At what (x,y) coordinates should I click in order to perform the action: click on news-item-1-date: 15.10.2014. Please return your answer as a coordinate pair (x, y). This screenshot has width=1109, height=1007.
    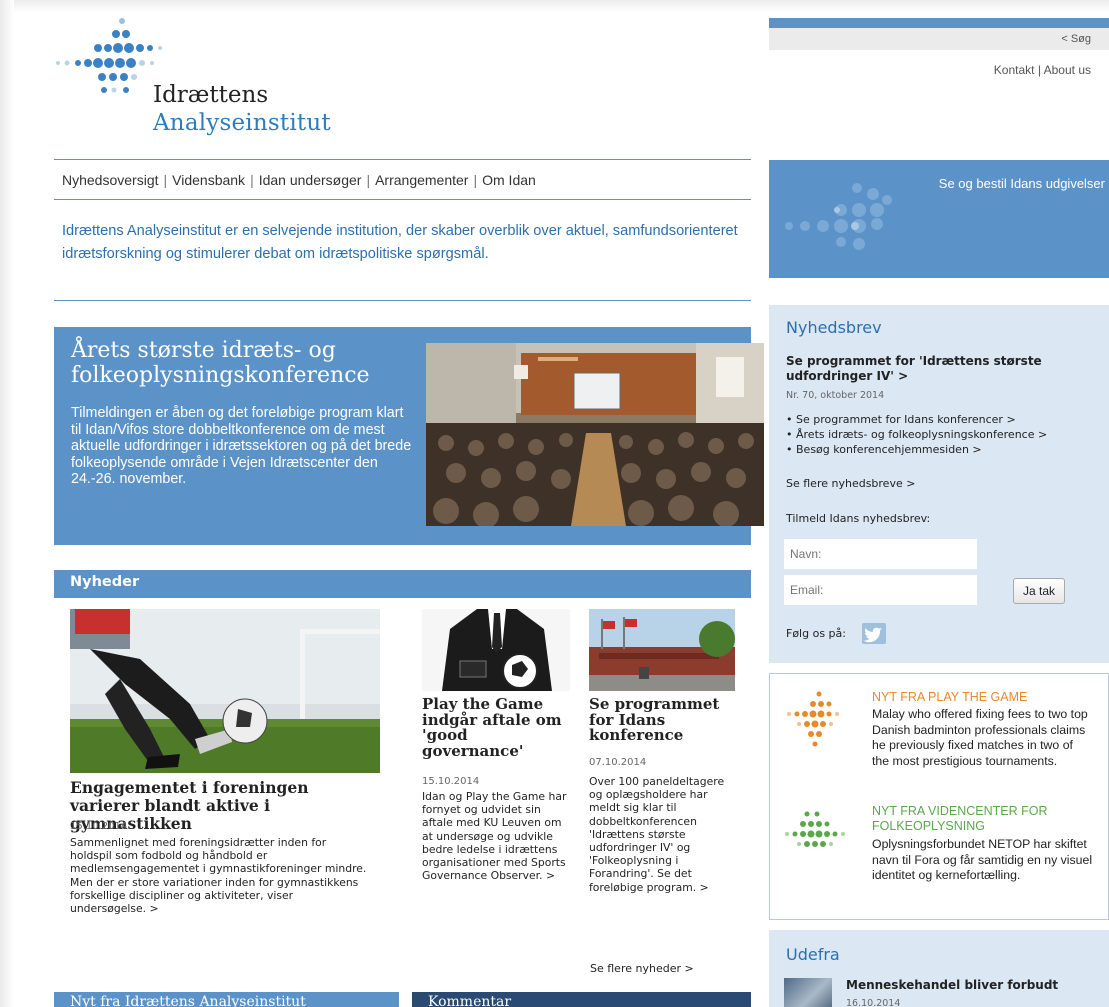
    Looking at the image, I should click on (99, 826).